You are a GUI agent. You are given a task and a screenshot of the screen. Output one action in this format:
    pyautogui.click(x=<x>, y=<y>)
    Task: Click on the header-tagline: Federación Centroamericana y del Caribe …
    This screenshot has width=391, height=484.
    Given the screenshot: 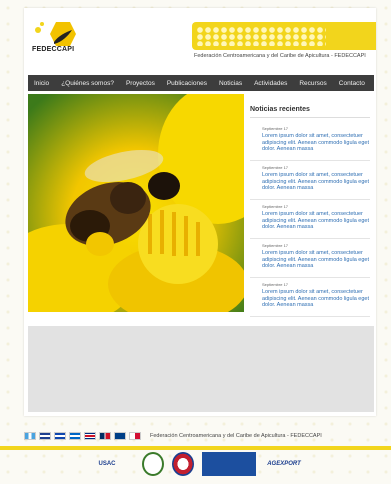 What is the action you would take?
    pyautogui.click(x=280, y=56)
    